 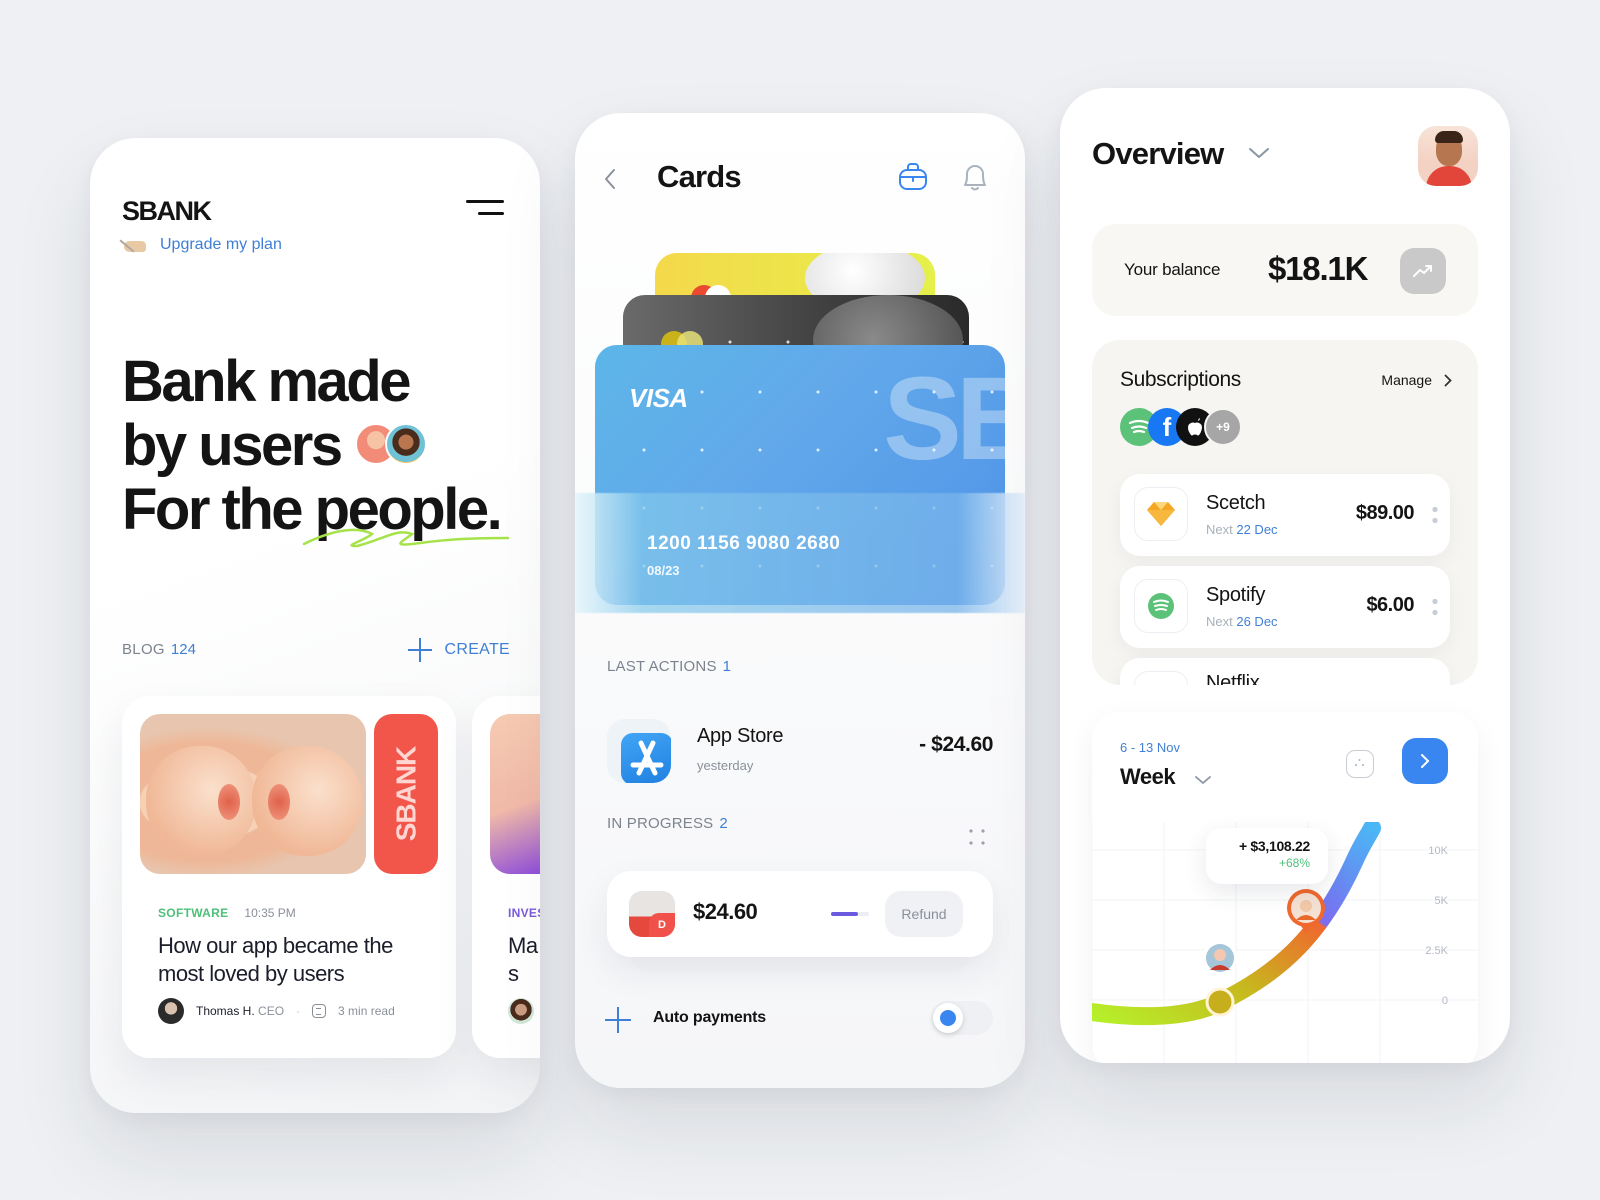 What do you see at coordinates (193, 913) in the screenshot?
I see `post-category: SOFTWARE` at bounding box center [193, 913].